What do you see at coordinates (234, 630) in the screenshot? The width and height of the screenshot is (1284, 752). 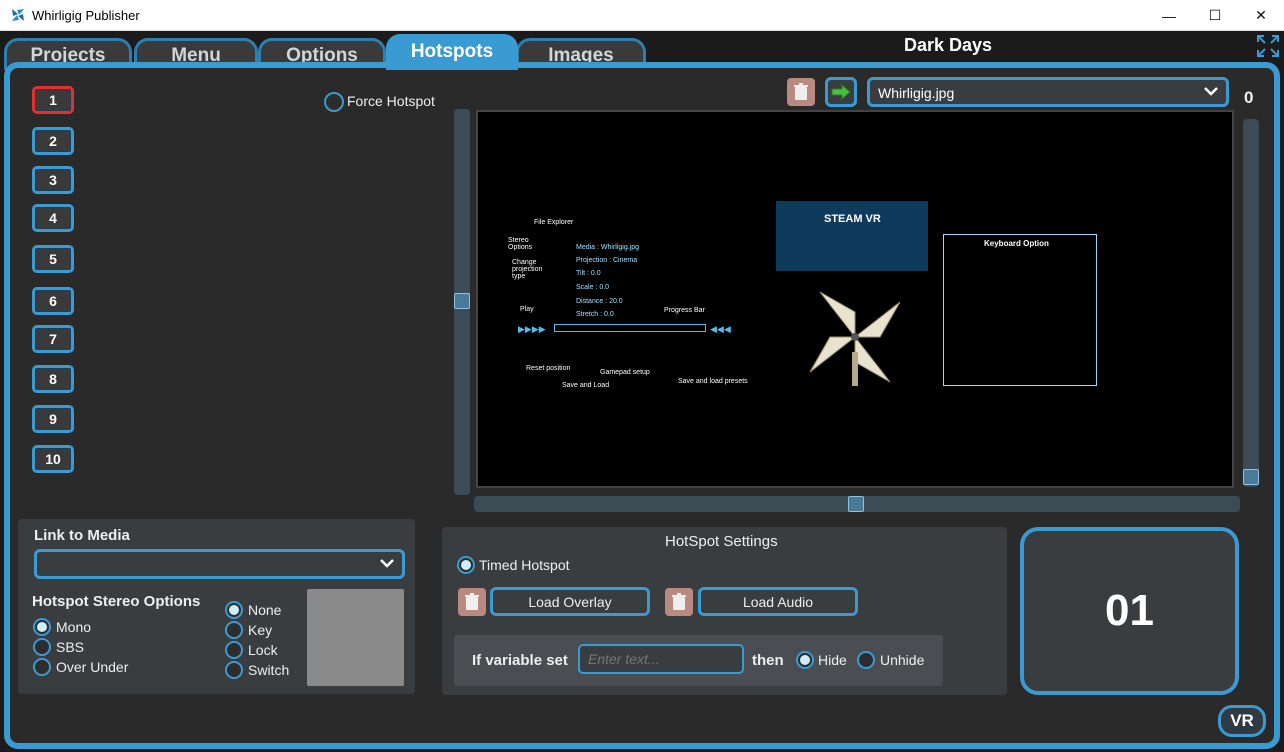 I see `type-key-radio` at bounding box center [234, 630].